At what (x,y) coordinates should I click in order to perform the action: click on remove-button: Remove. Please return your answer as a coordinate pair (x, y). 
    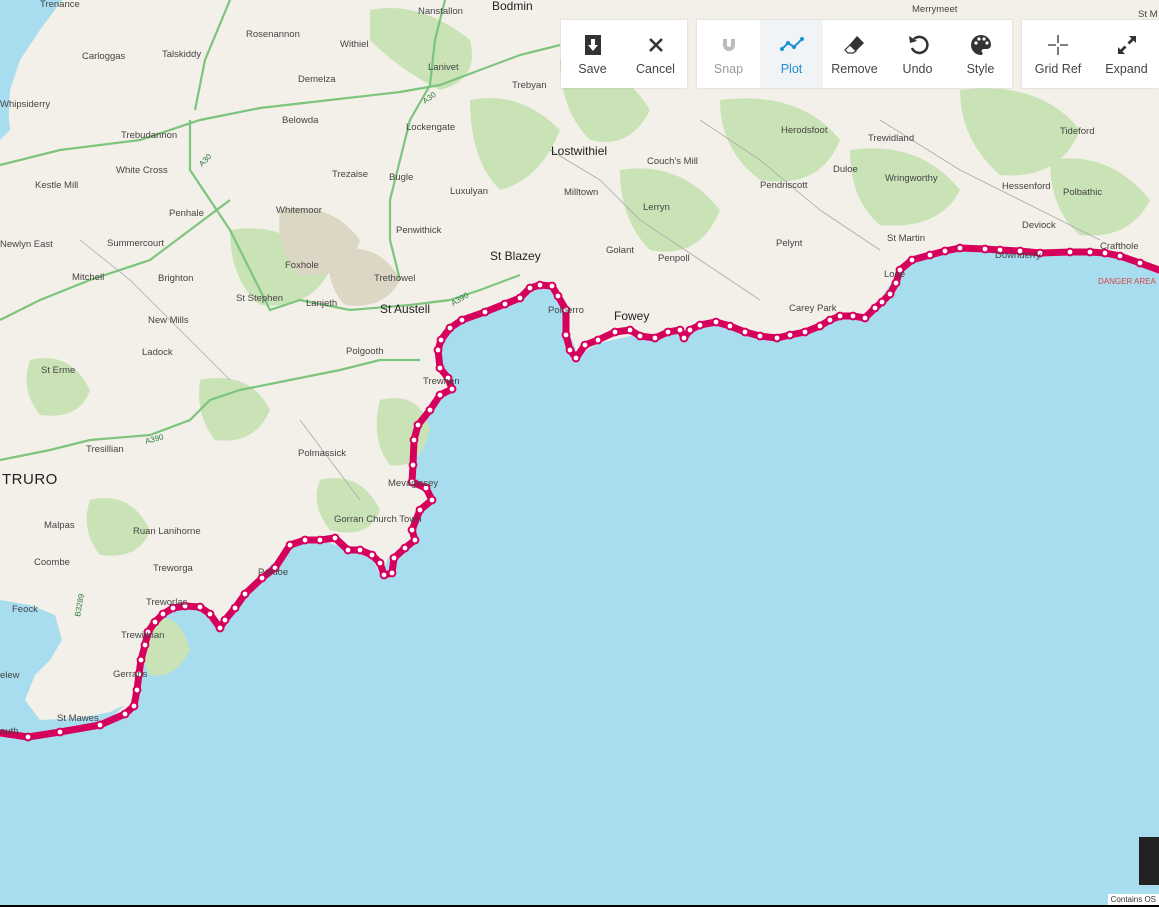
    Looking at the image, I should click on (854, 54).